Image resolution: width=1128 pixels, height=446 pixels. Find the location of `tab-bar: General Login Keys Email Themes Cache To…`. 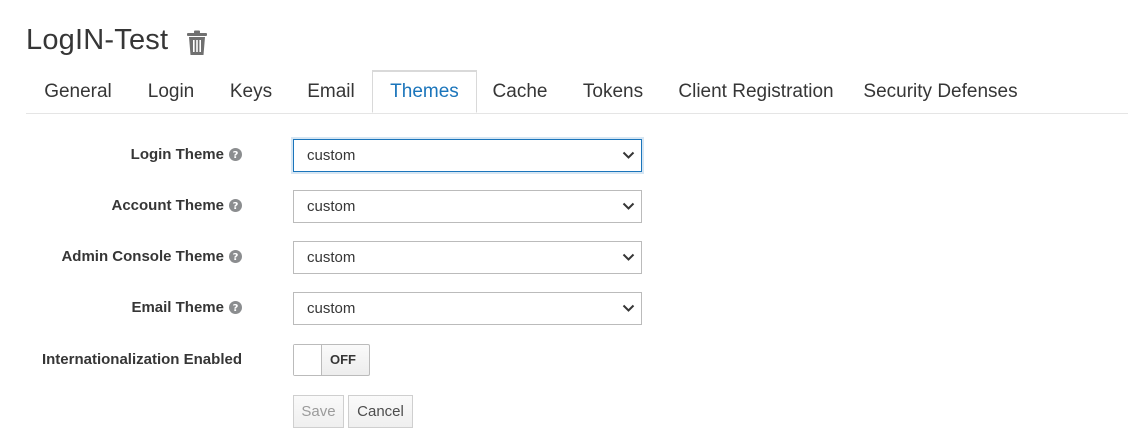

tab-bar: General Login Keys Email Themes Cache To… is located at coordinates (577, 92).